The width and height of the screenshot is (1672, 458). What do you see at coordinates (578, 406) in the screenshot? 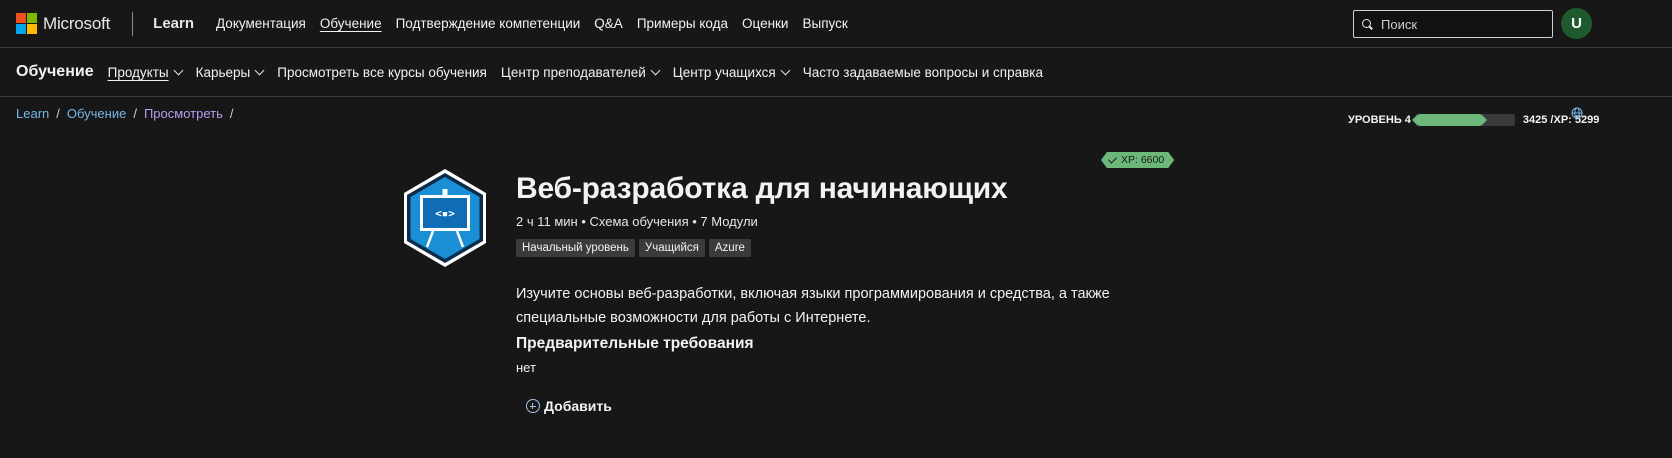
I see `add-button-label: Добавить` at bounding box center [578, 406].